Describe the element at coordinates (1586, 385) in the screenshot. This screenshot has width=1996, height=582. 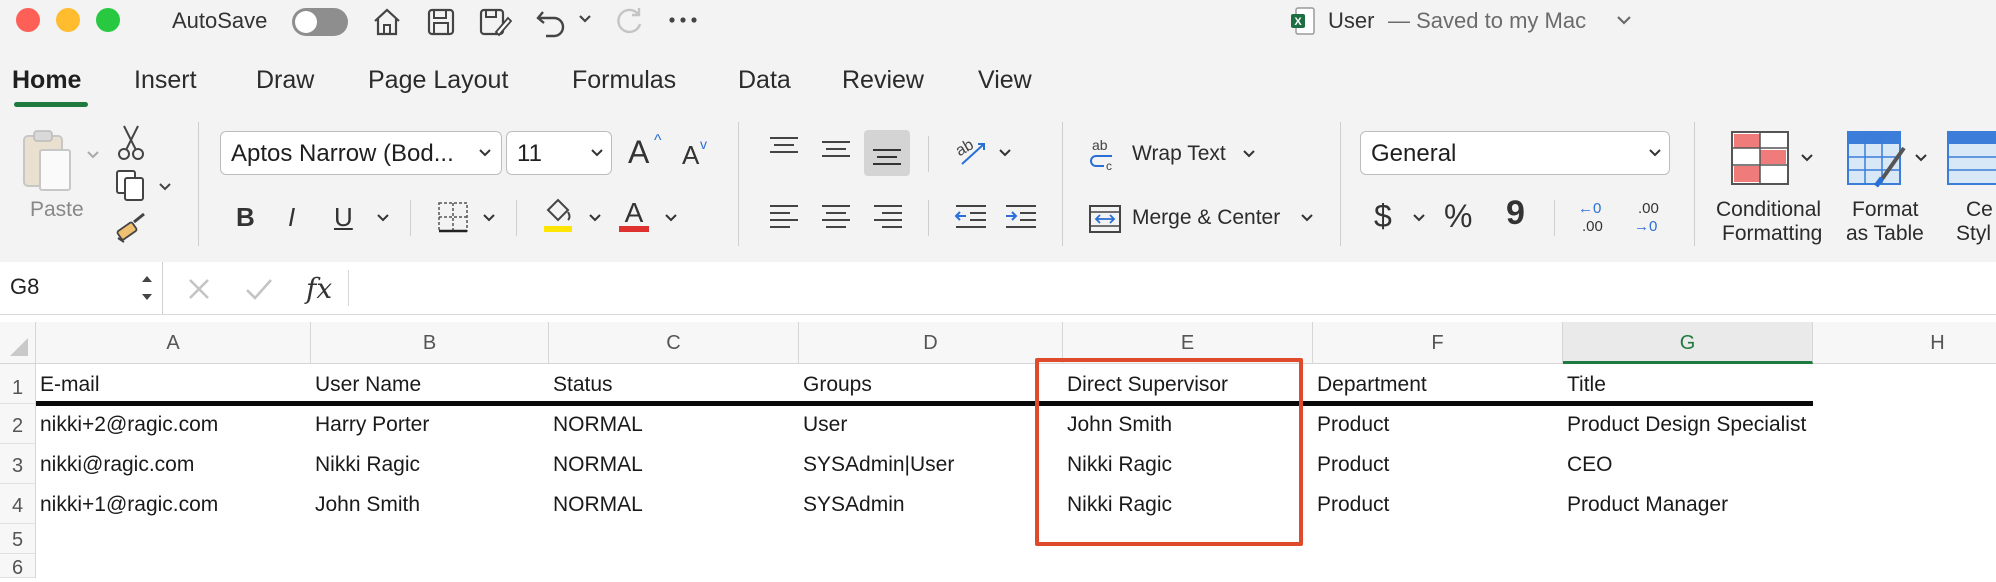
I see `cell-g1: Title` at that location.